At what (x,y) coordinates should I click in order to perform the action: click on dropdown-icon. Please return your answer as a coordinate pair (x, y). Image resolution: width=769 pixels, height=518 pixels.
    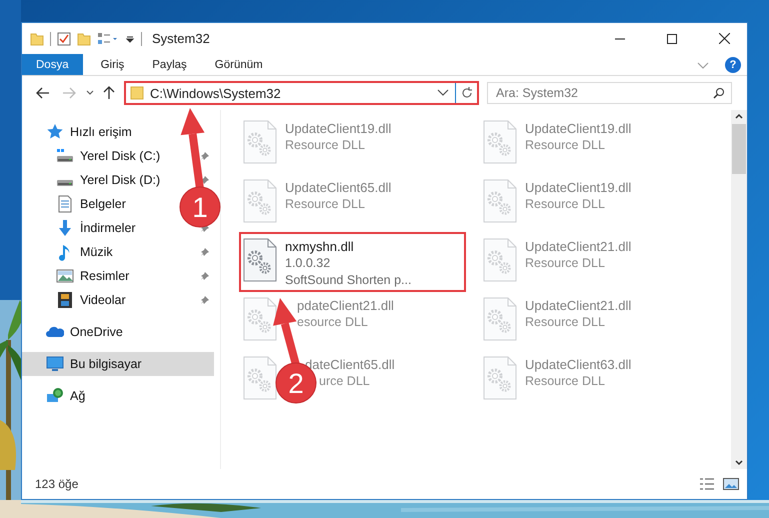
    Looking at the image, I should click on (130, 39).